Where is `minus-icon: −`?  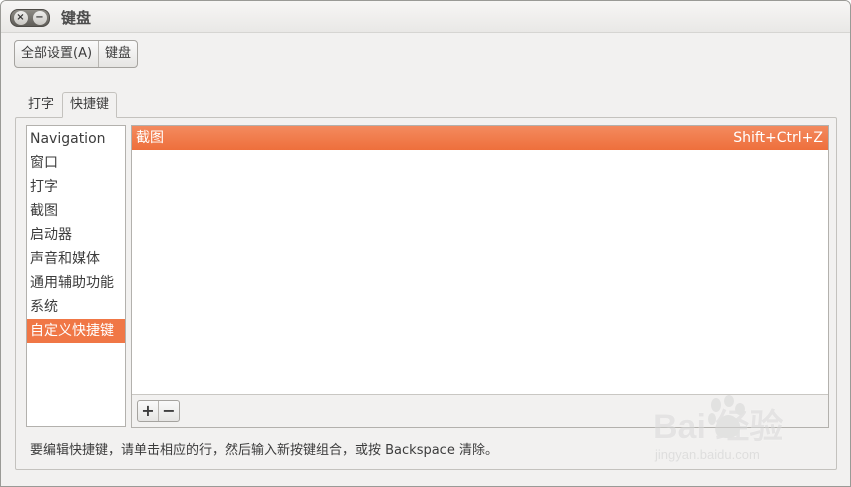
minus-icon: − is located at coordinates (169, 410).